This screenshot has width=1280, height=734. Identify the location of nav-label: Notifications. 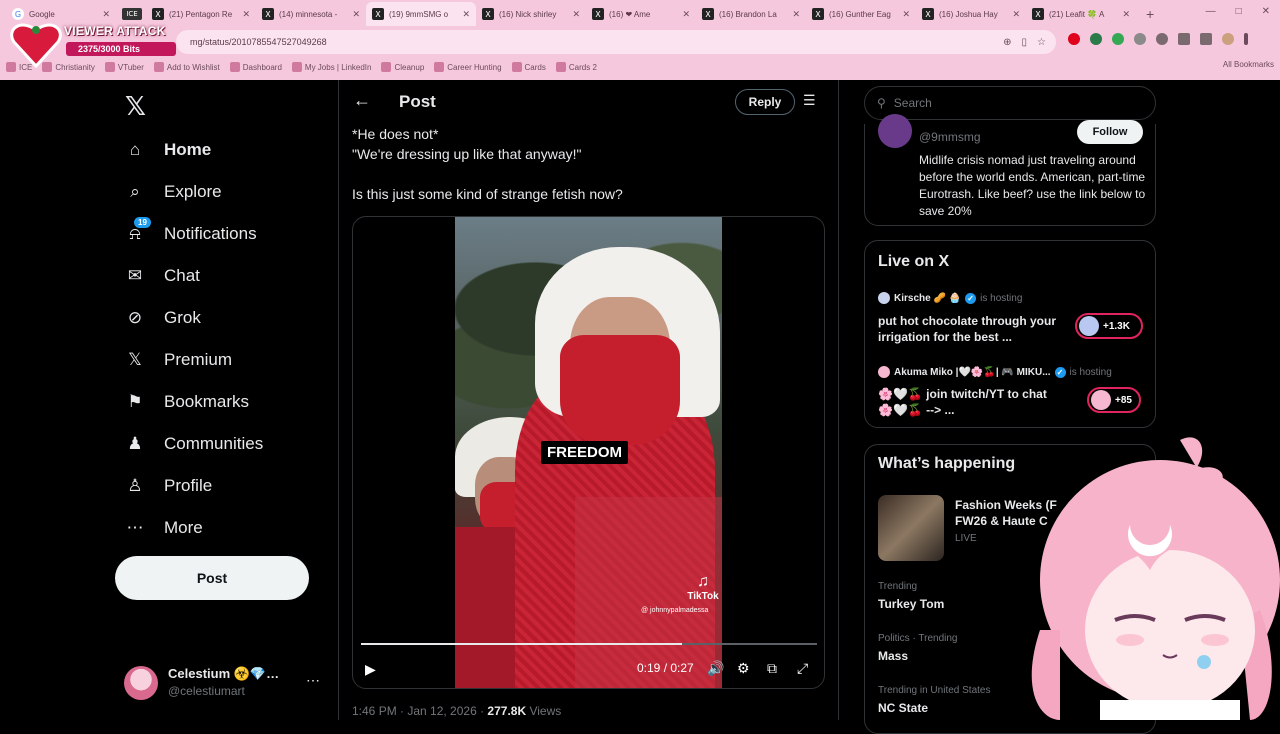
(210, 233).